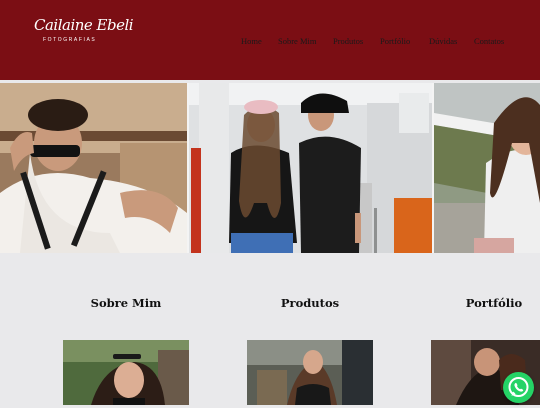 The height and width of the screenshot is (408, 540). What do you see at coordinates (395, 41) in the screenshot?
I see `nav-portfolio: Portfólio` at bounding box center [395, 41].